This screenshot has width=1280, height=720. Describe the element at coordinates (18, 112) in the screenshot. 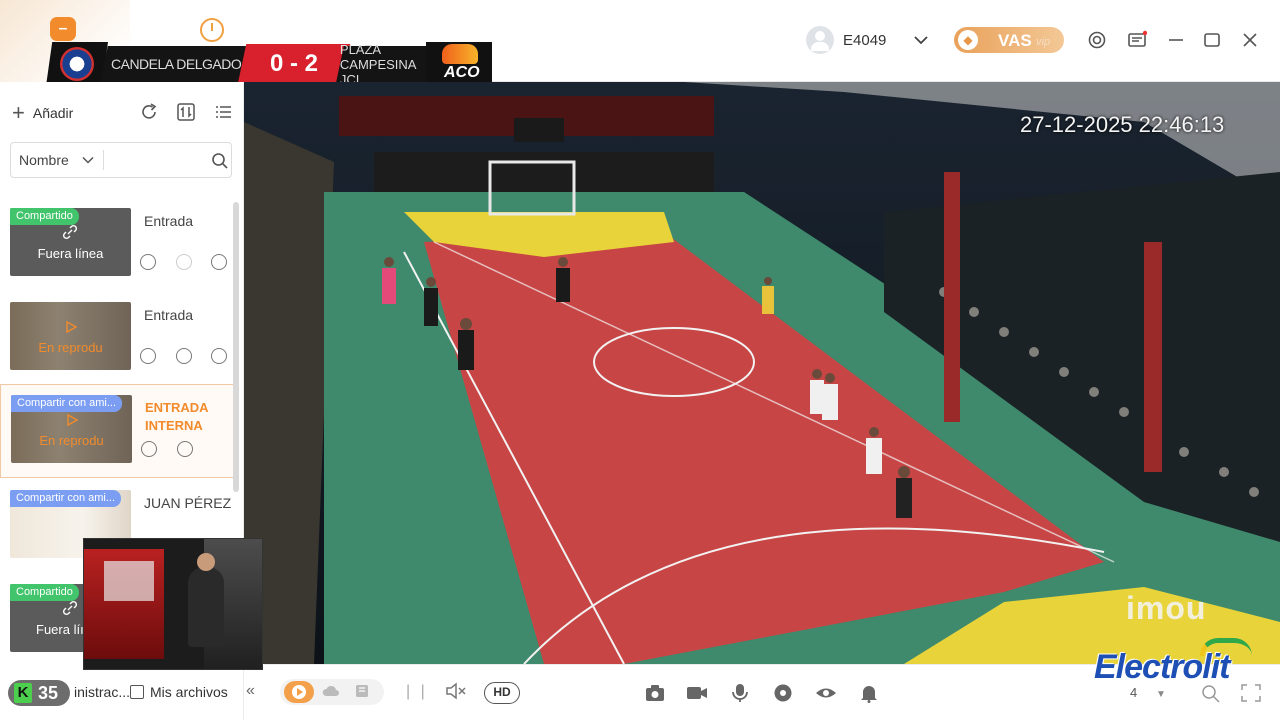

I see `plus-icon: +` at that location.